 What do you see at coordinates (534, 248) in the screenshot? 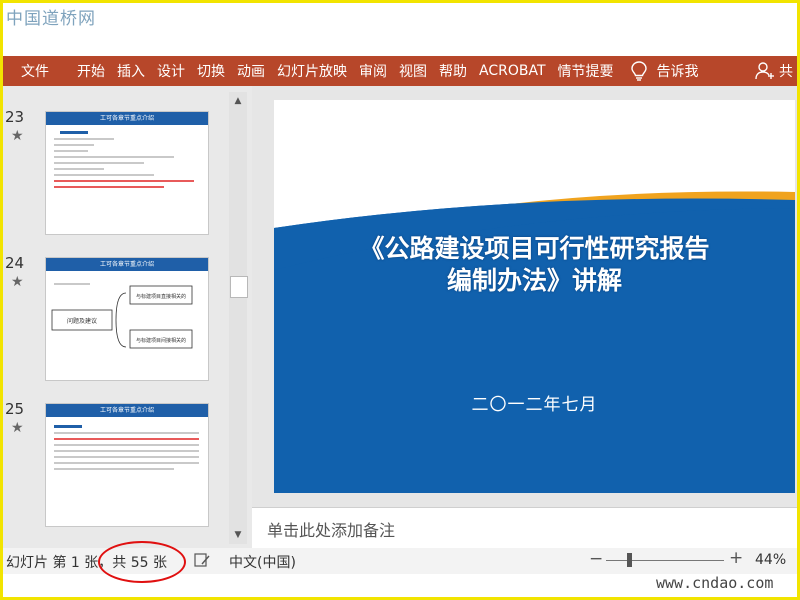
I see `slide-title-line1: 《公路建设项目可行性研究报告` at bounding box center [534, 248].